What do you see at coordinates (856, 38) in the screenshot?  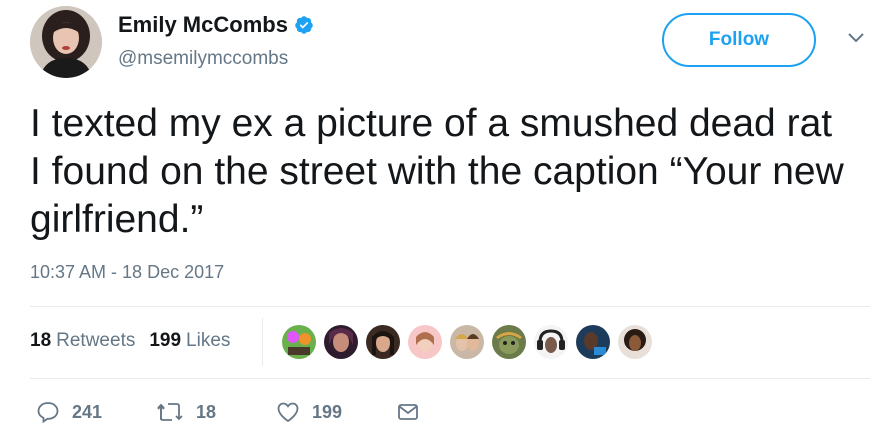 I see `chevron-down-icon` at bounding box center [856, 38].